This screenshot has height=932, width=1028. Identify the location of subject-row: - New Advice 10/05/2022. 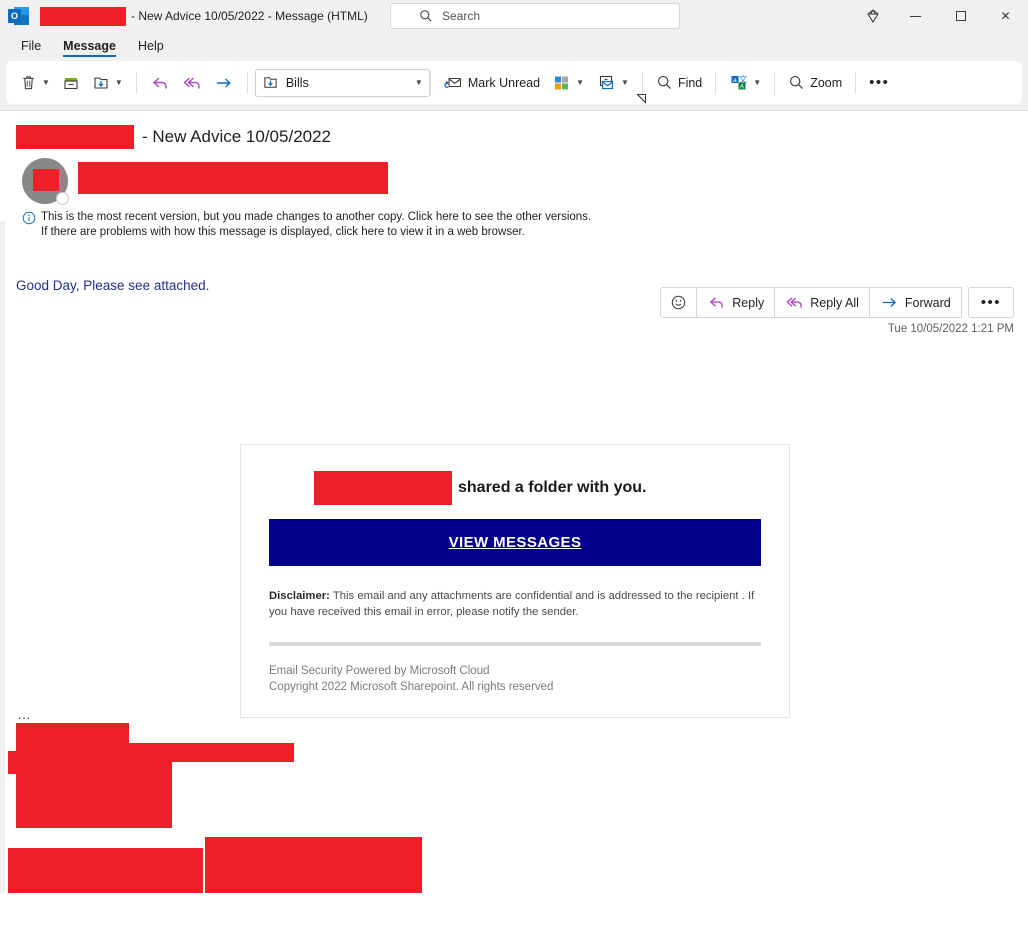
(514, 130).